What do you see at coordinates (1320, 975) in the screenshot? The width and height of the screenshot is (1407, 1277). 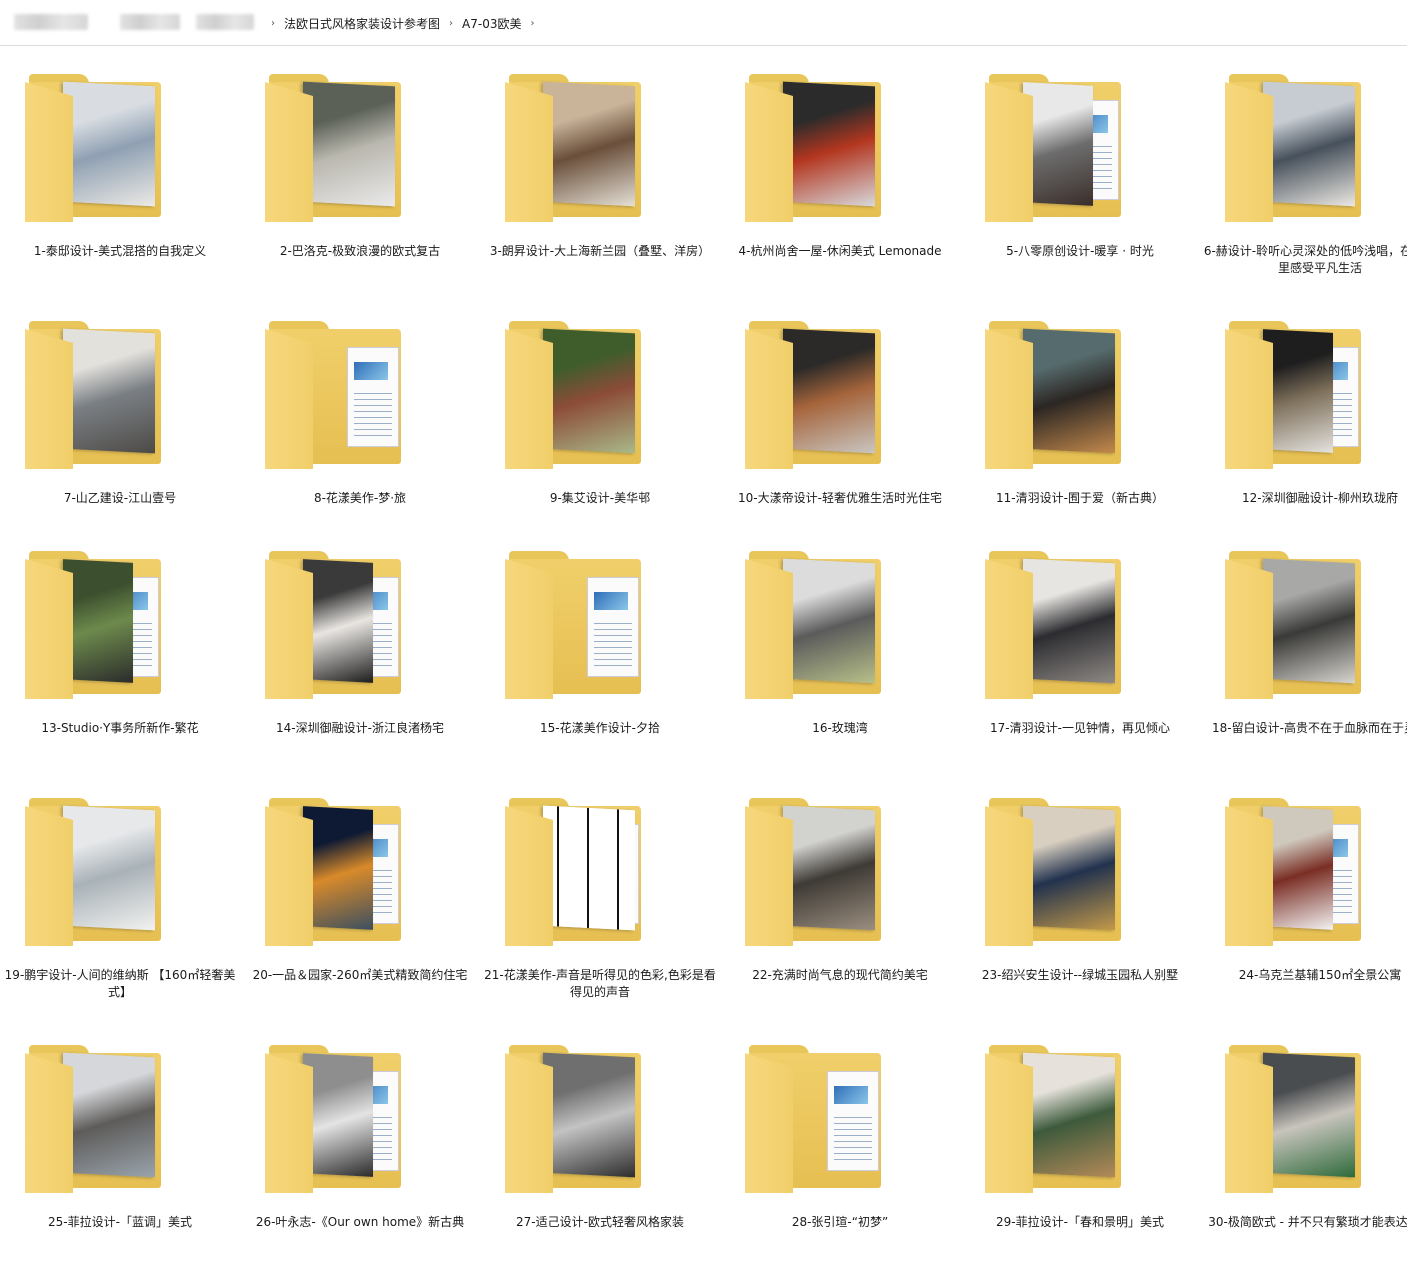 I see `folder-label: 24-乌克兰基辅150㎡全景公寓` at bounding box center [1320, 975].